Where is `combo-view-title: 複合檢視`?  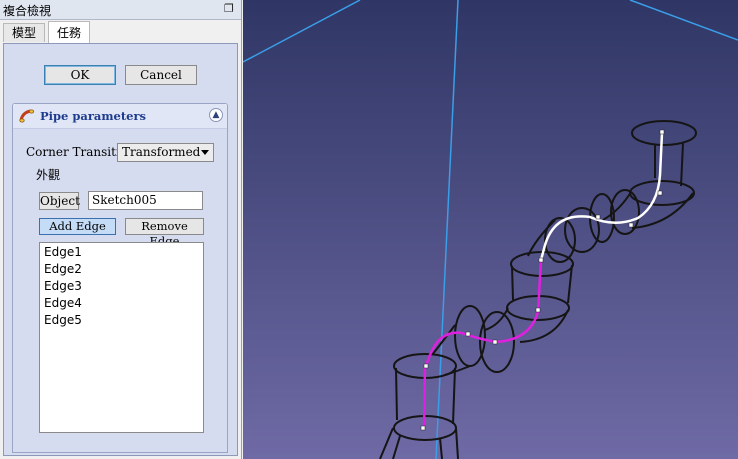
combo-view-title: 複合檢視 is located at coordinates (27, 11).